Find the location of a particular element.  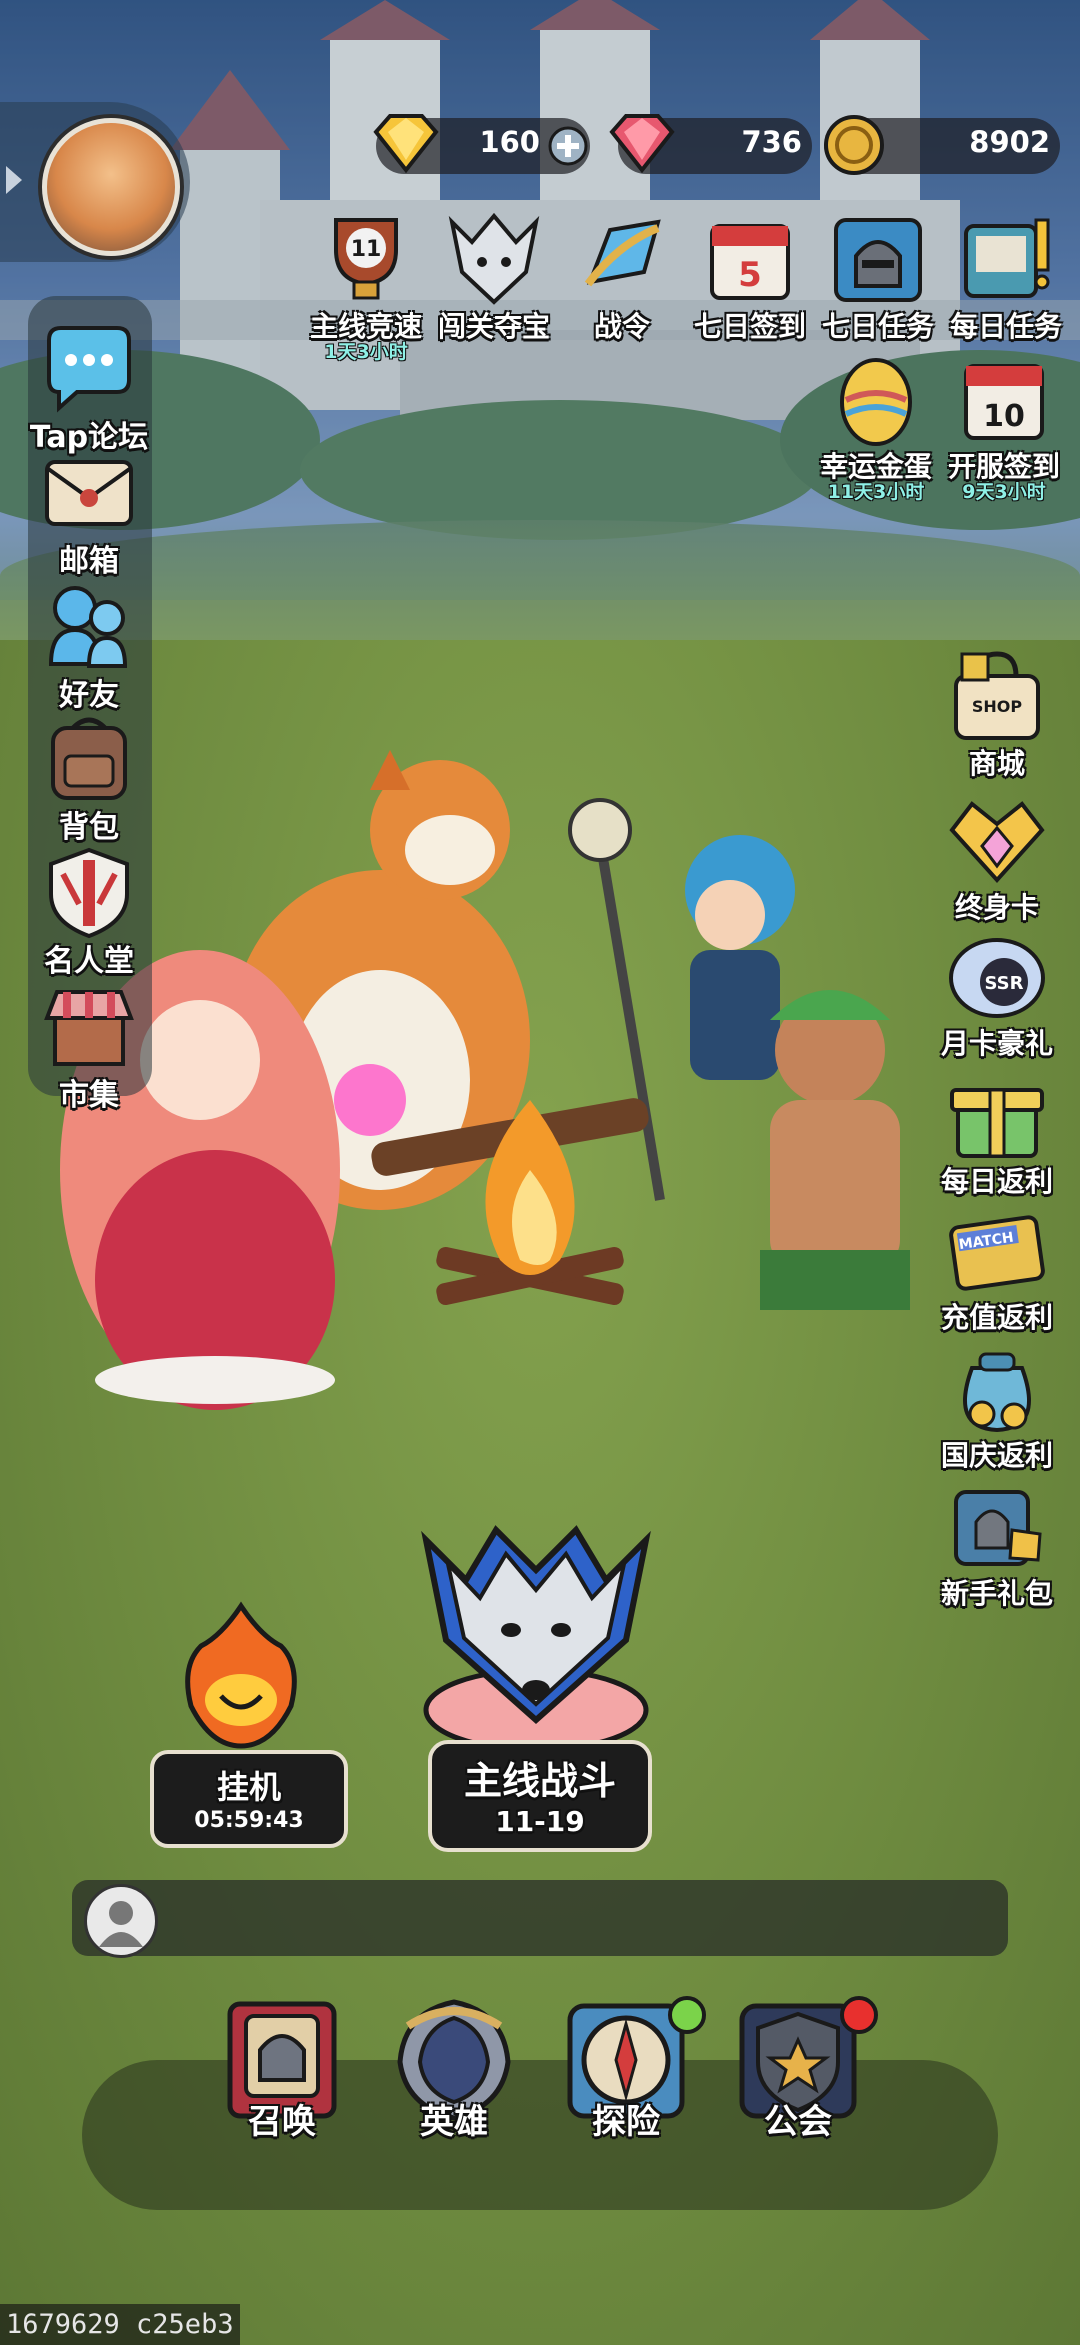

right-menu-lifetime-card: 终身卡 is located at coordinates (997, 858).